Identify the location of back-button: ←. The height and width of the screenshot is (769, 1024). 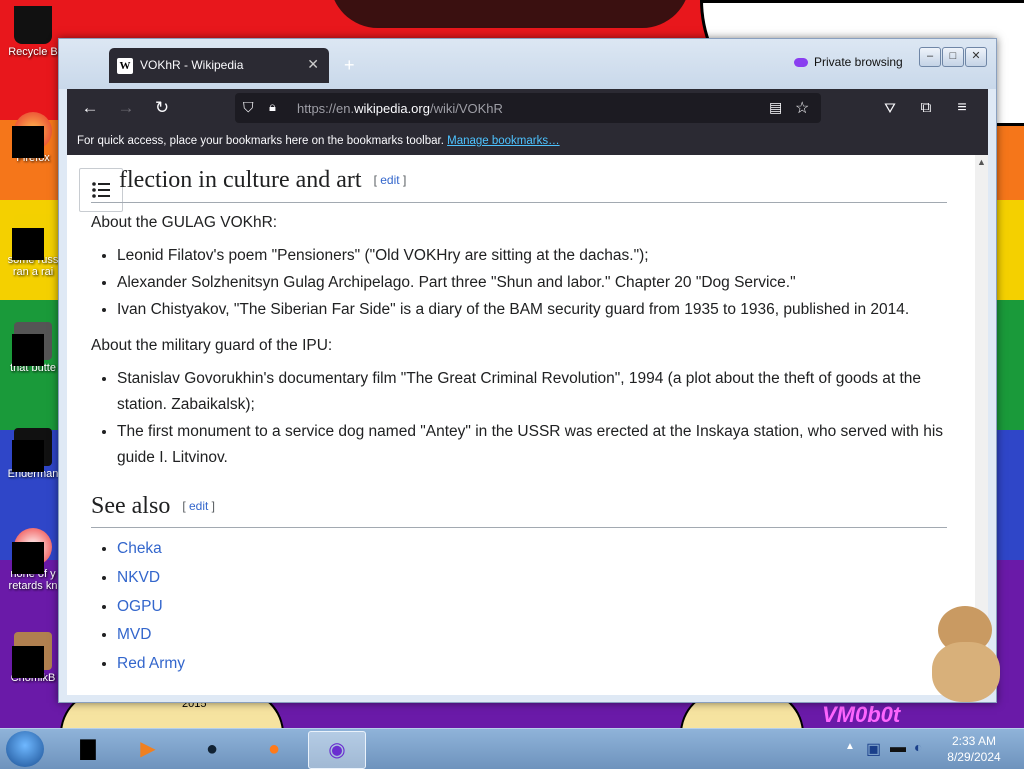
(90, 108).